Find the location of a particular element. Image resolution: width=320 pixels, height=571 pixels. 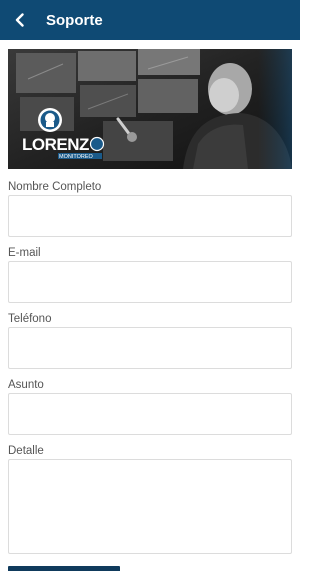

chevron-left-icon is located at coordinates (19, 20).